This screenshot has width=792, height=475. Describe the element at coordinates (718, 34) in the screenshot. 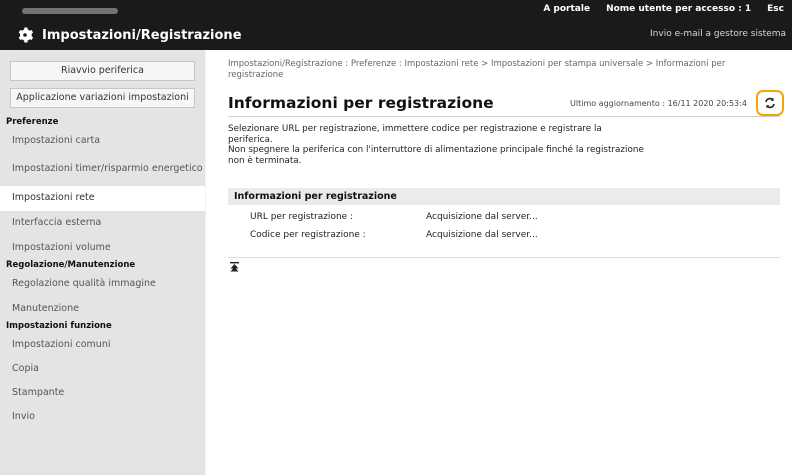

I see `email-admin-link: Invio e-mail a gestore sistema` at that location.